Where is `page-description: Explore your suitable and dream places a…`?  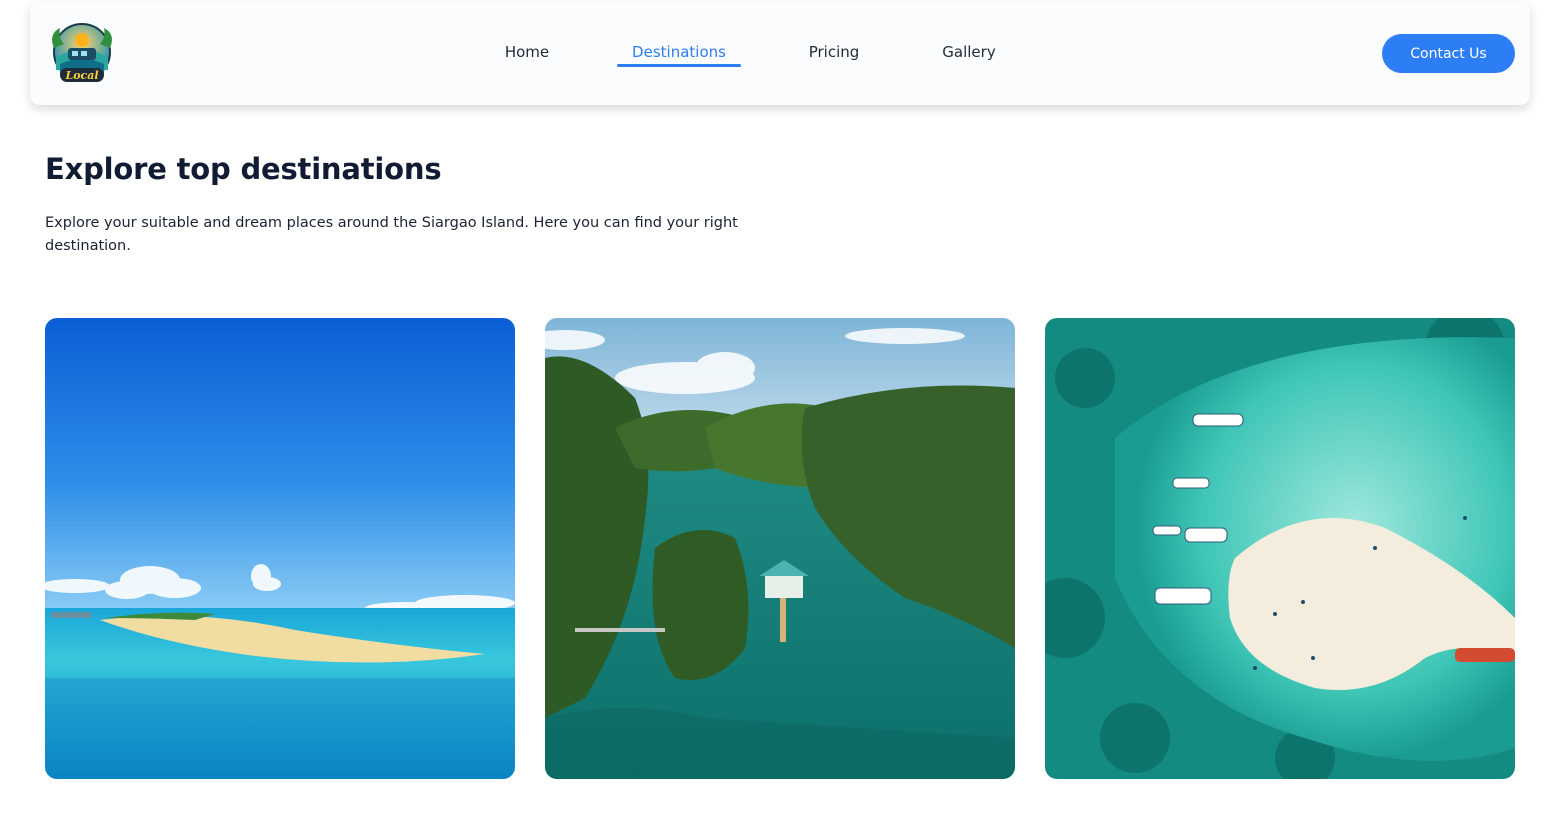 page-description: Explore your suitable and dream places a… is located at coordinates (391, 234).